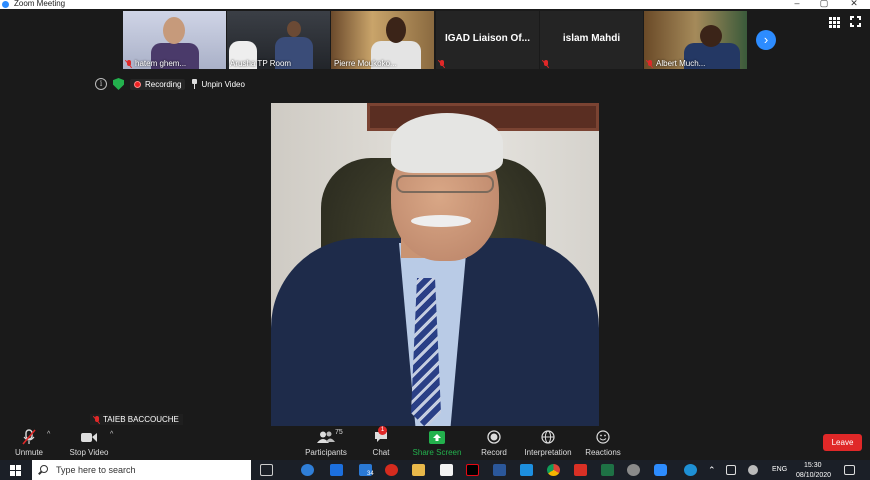 The height and width of the screenshot is (480, 870). Describe the element at coordinates (548, 452) in the screenshot. I see `interpretation-label: Interpretation` at that location.